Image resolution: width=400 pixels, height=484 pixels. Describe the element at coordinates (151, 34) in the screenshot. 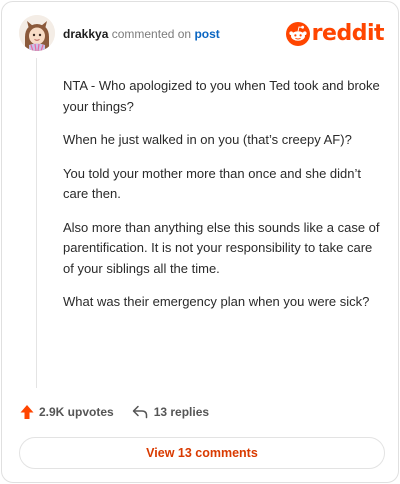

I see `action-text: commented on` at that location.